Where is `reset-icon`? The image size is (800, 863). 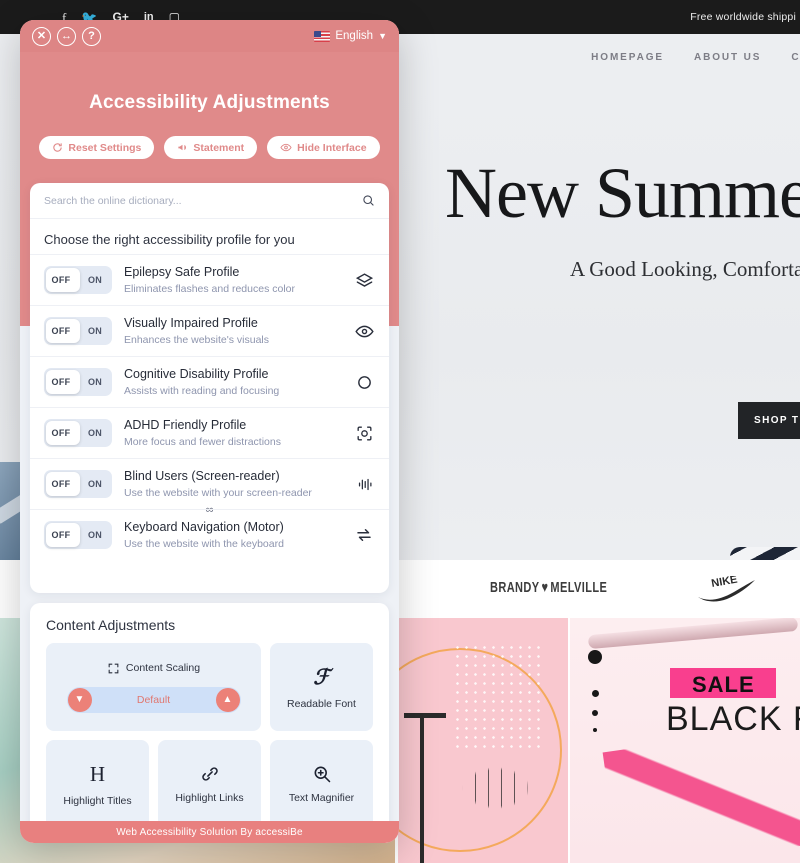
reset-icon is located at coordinates (58, 147).